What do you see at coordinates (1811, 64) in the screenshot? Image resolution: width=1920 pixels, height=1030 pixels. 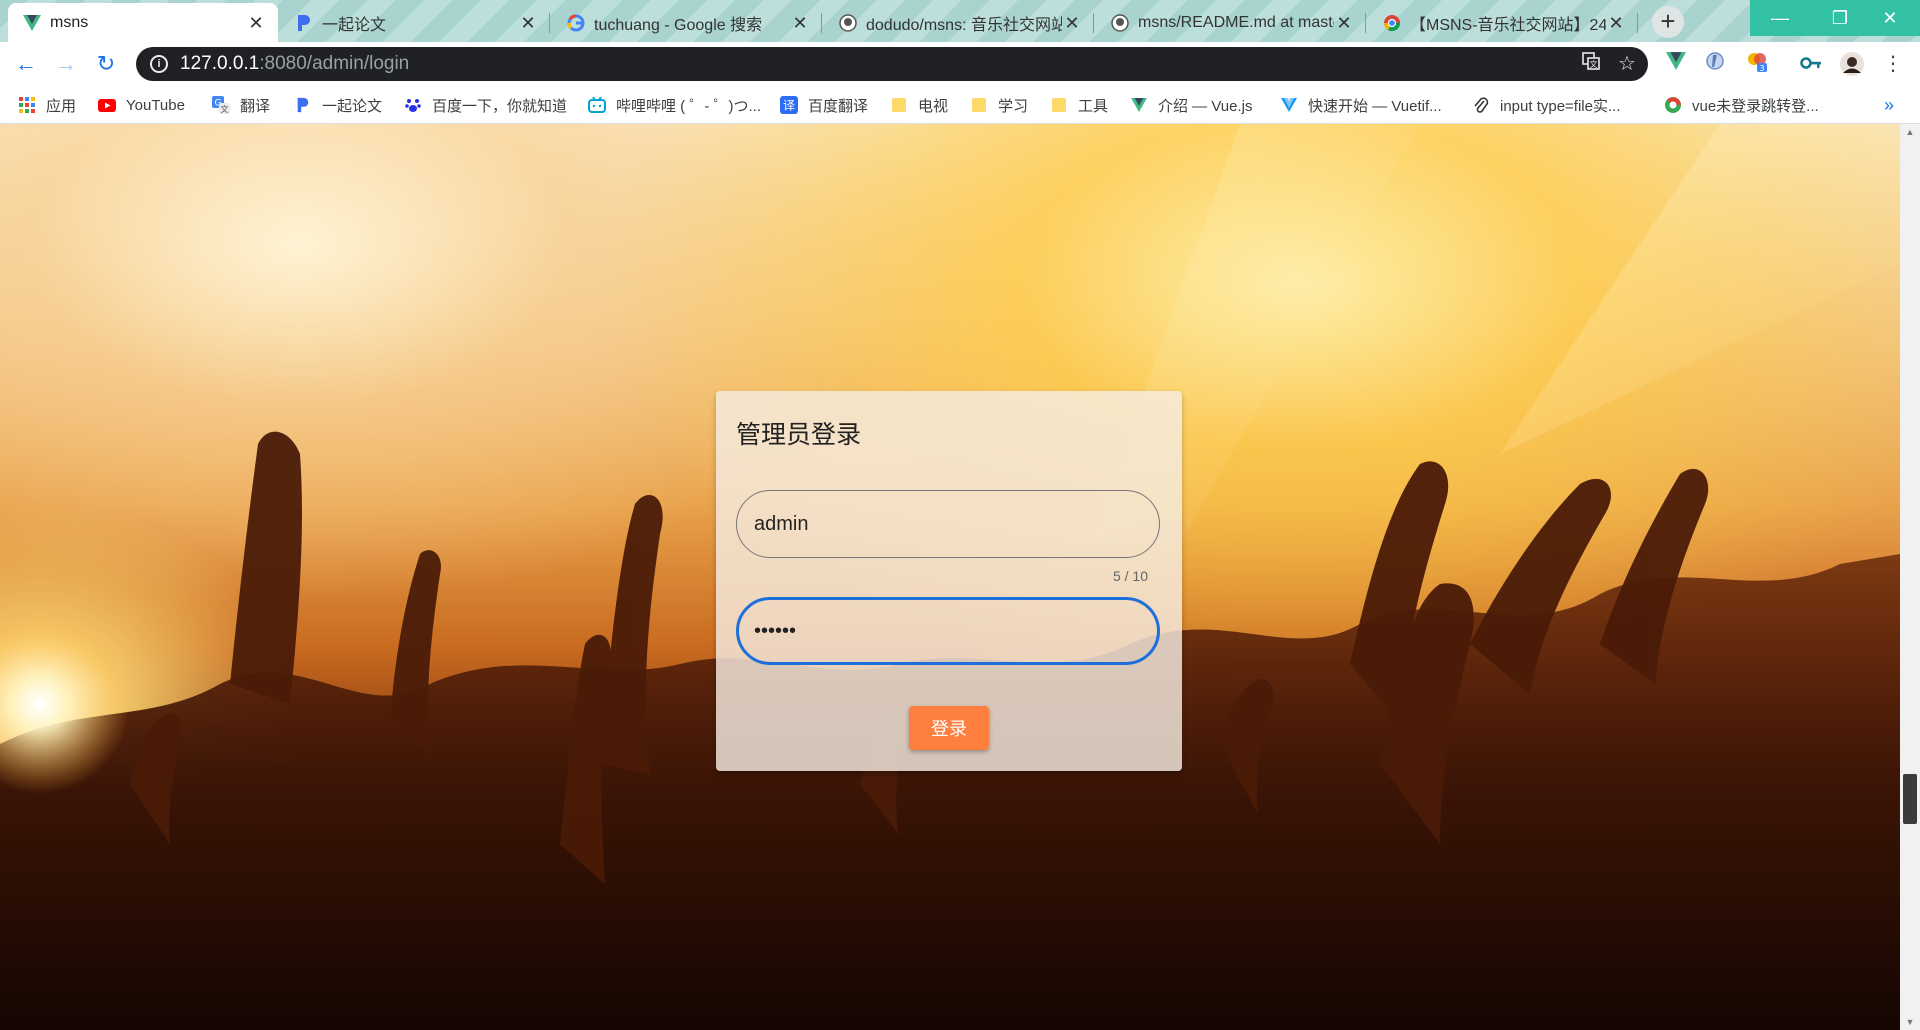 I see `password-key-icon` at bounding box center [1811, 64].